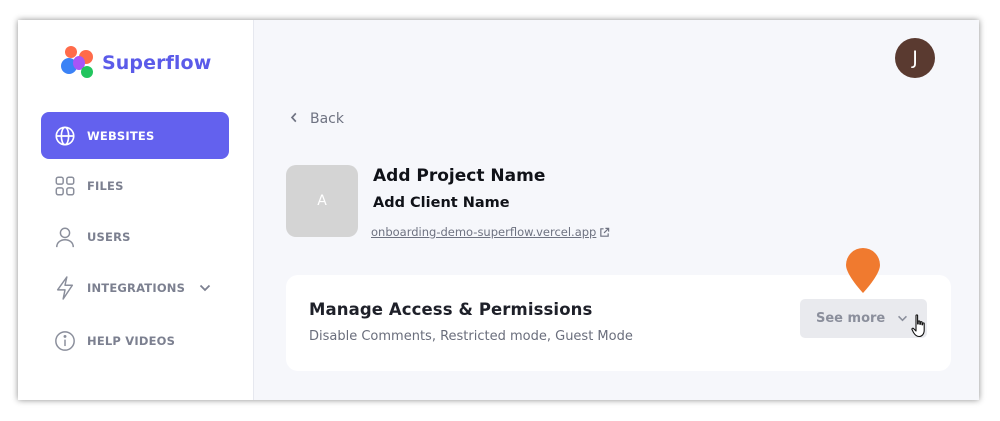 This screenshot has width=1000, height=421. What do you see at coordinates (605, 232) in the screenshot?
I see `external-link-icon` at bounding box center [605, 232].